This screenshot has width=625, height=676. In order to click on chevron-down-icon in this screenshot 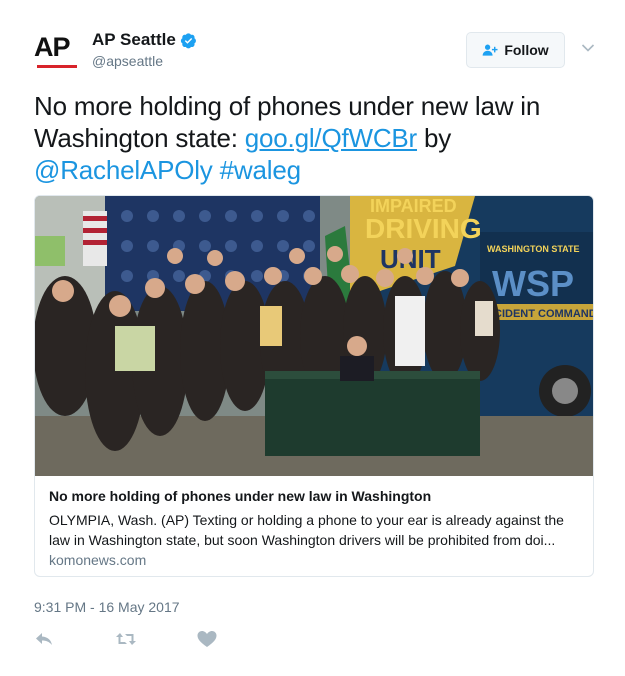, I will do `click(588, 48)`.